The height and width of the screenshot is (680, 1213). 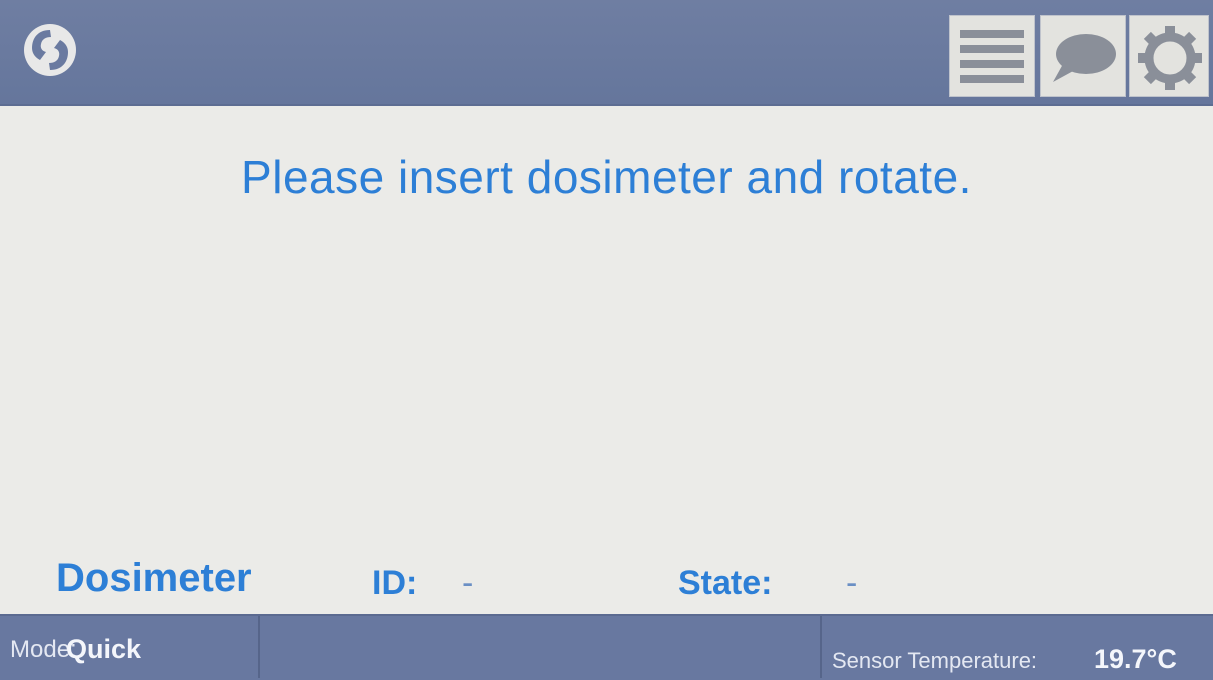 I want to click on sensor-temperature-value: 19.7°C, so click(x=1135, y=659).